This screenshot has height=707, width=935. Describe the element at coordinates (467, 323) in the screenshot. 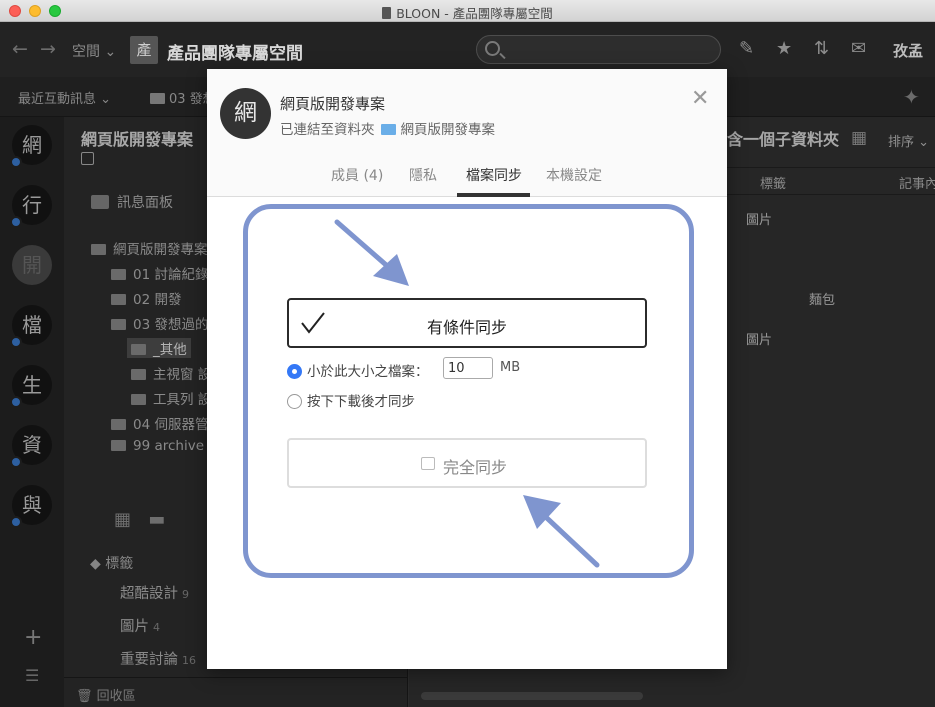

I see `conditional-sync-button: 有條件同步` at that location.